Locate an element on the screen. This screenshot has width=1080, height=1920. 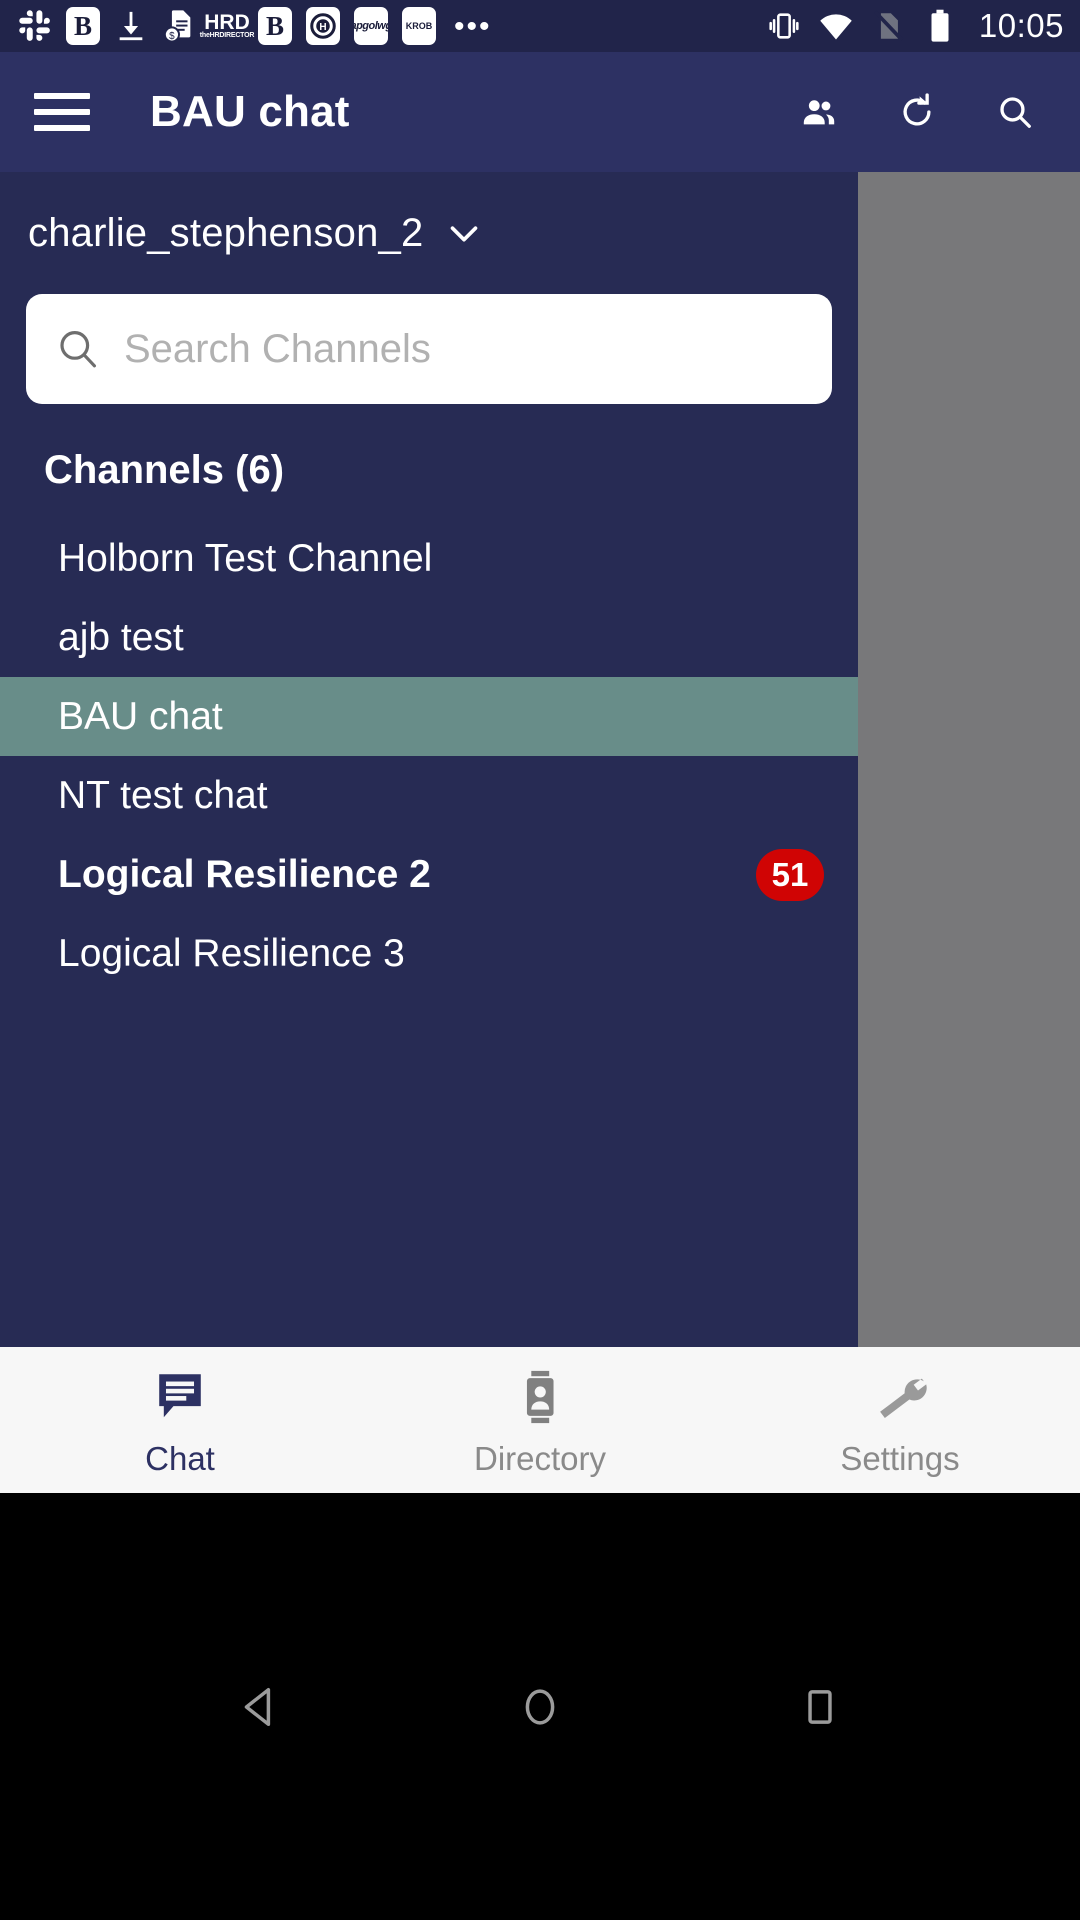
app-bar: BAU chat is located at coordinates (540, 112).